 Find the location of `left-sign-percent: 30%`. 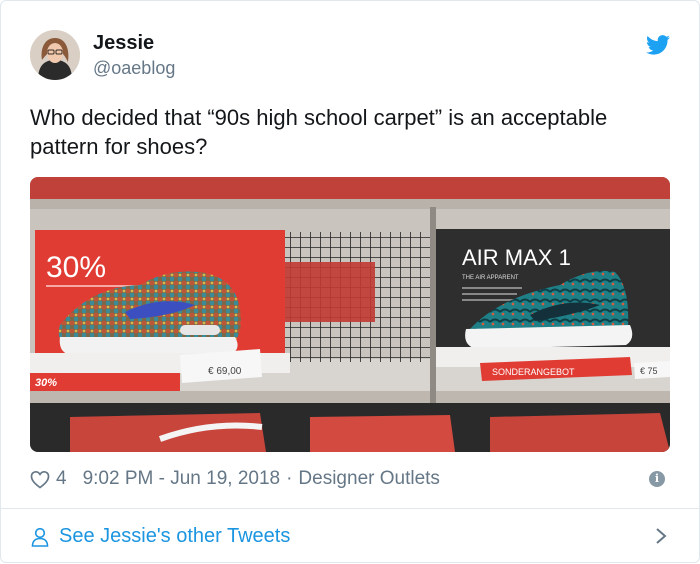

left-sign-percent: 30% is located at coordinates (76, 267).